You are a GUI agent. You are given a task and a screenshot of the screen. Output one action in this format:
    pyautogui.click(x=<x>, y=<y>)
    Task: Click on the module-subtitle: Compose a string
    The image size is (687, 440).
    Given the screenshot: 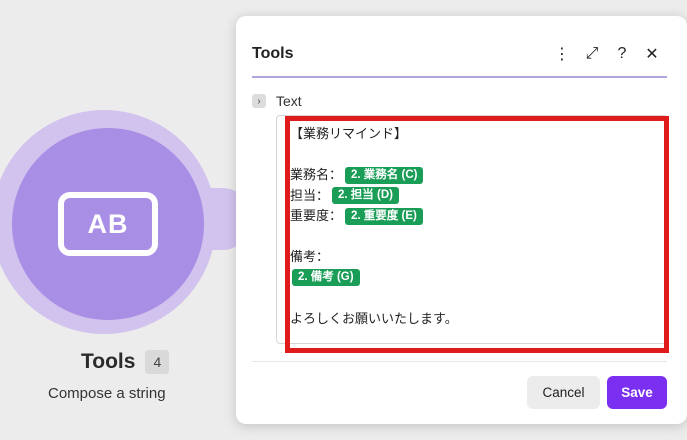 What is the action you would take?
    pyautogui.click(x=107, y=393)
    